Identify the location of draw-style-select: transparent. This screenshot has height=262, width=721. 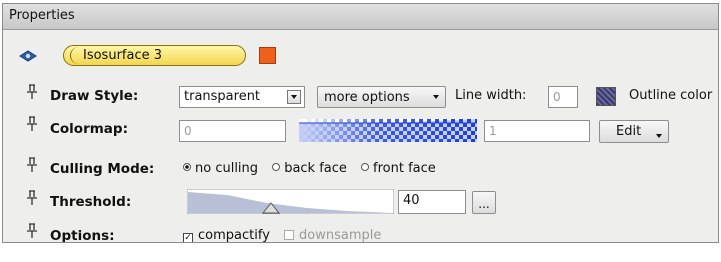
(242, 97).